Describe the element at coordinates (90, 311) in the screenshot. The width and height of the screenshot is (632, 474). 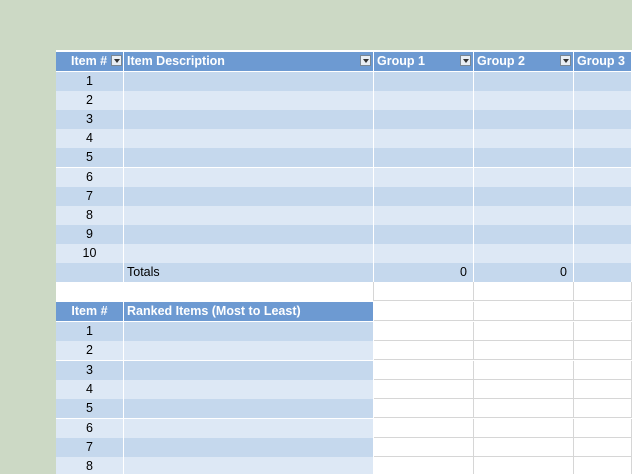
I see `col-header-rank-item: Item #` at that location.